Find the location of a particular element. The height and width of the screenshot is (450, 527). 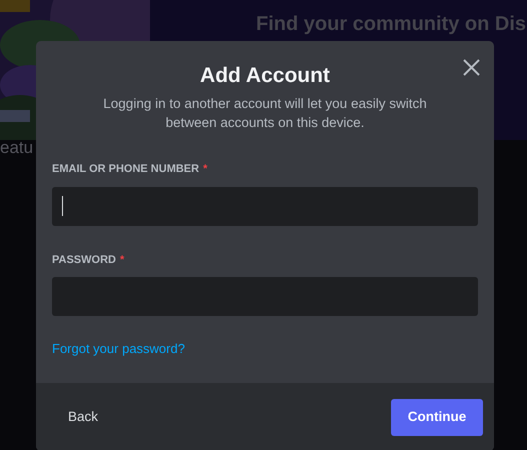

section-heading: eatu is located at coordinates (17, 148).